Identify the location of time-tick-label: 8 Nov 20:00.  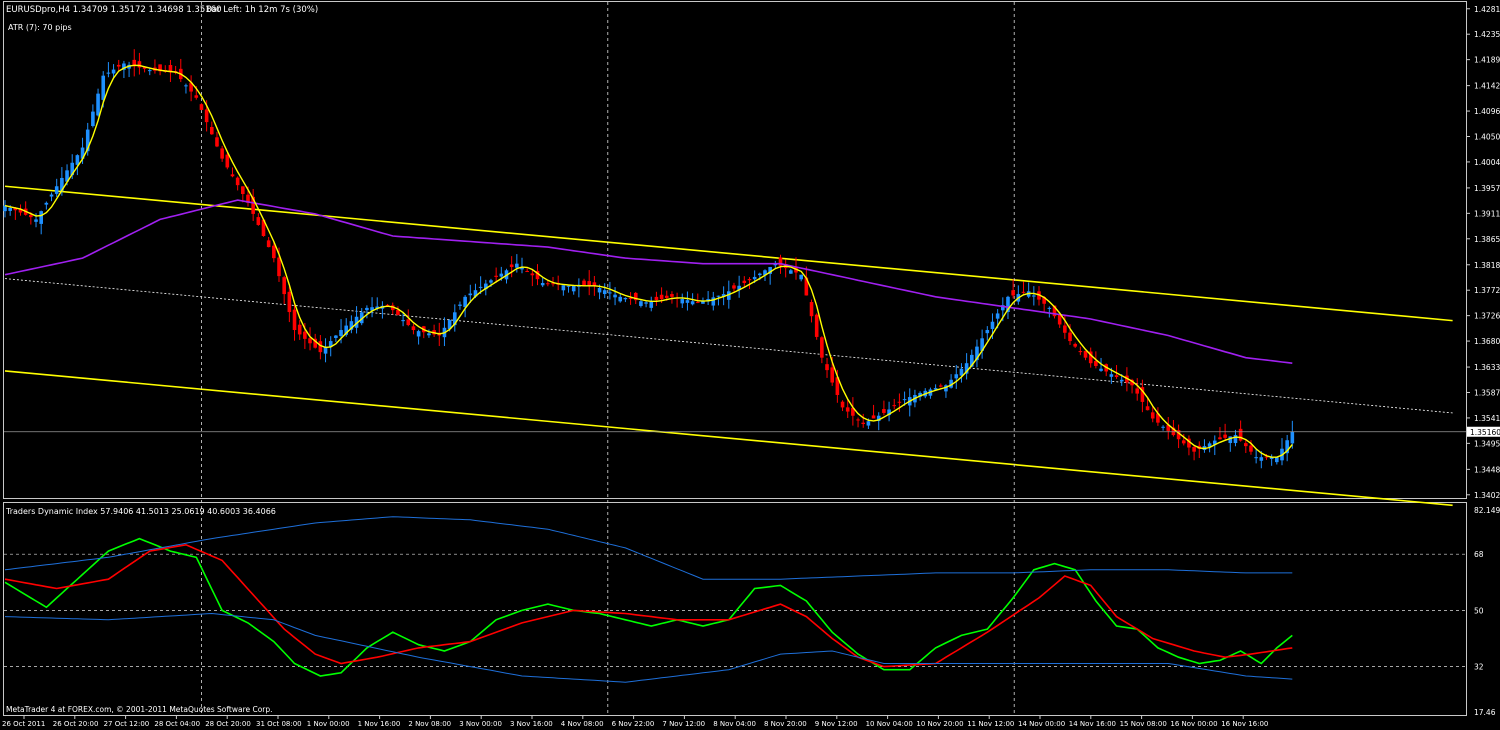
(785, 724).